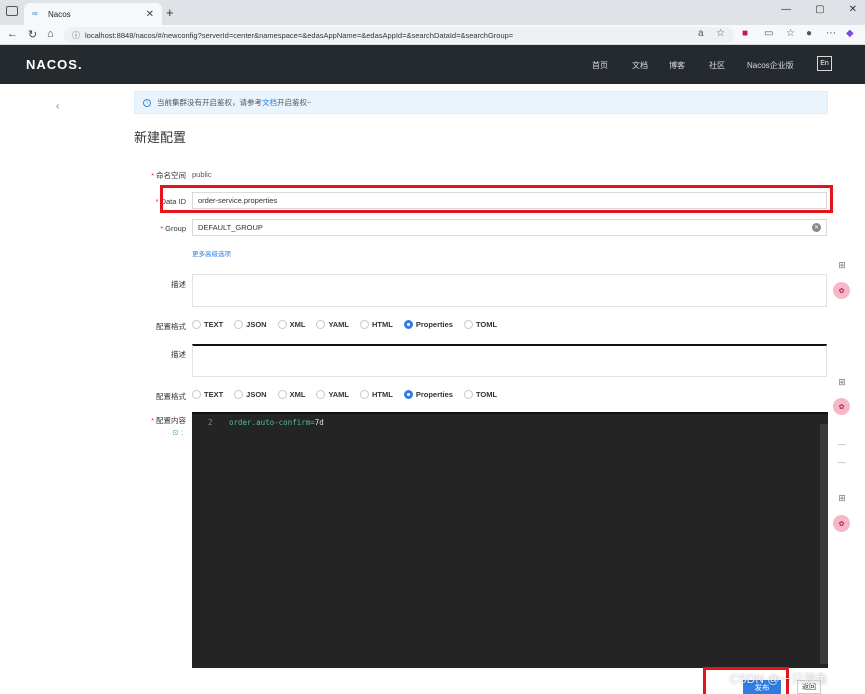  Describe the element at coordinates (177, 432) in the screenshot. I see `help-icon: ⊙ :` at that location.